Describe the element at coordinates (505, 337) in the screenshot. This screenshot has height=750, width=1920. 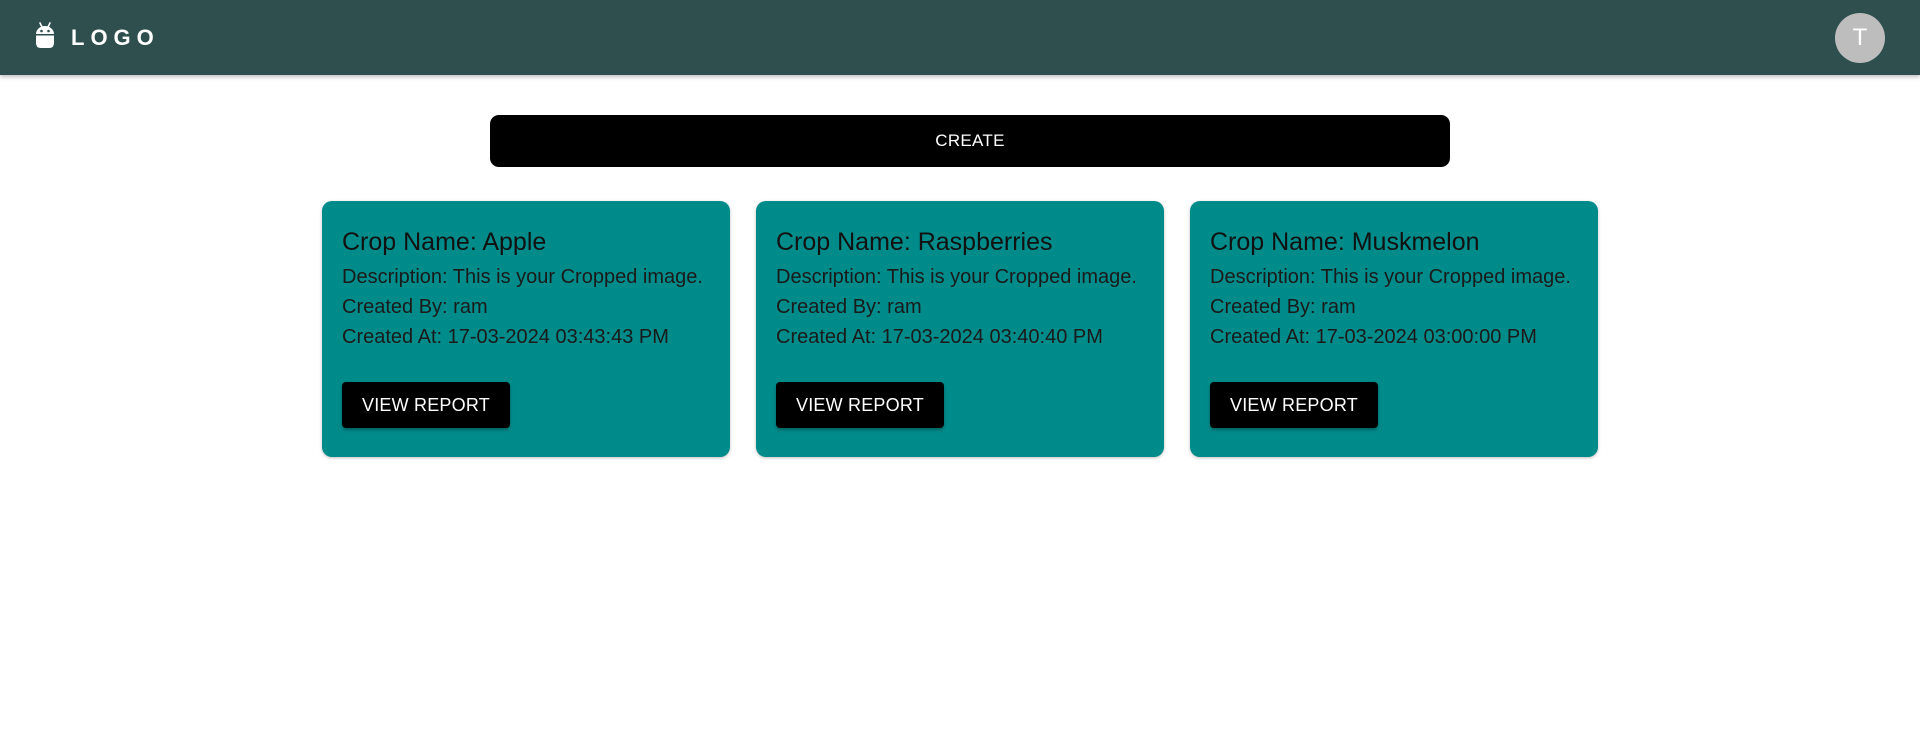
I see `crop-created-at: Created At: 17-03-2024 03:43:43 PM` at that location.